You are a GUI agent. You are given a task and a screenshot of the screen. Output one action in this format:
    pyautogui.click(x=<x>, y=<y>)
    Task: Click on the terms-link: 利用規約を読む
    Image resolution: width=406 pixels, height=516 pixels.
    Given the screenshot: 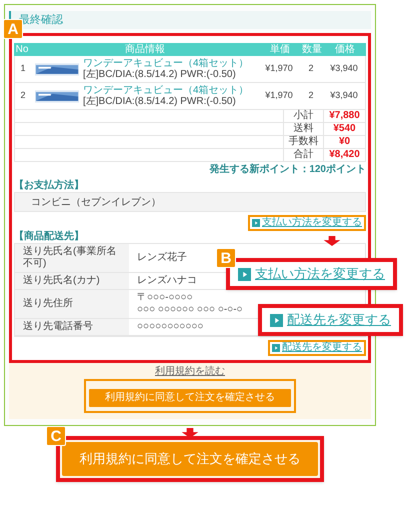 What is the action you would take?
    pyautogui.click(x=190, y=371)
    